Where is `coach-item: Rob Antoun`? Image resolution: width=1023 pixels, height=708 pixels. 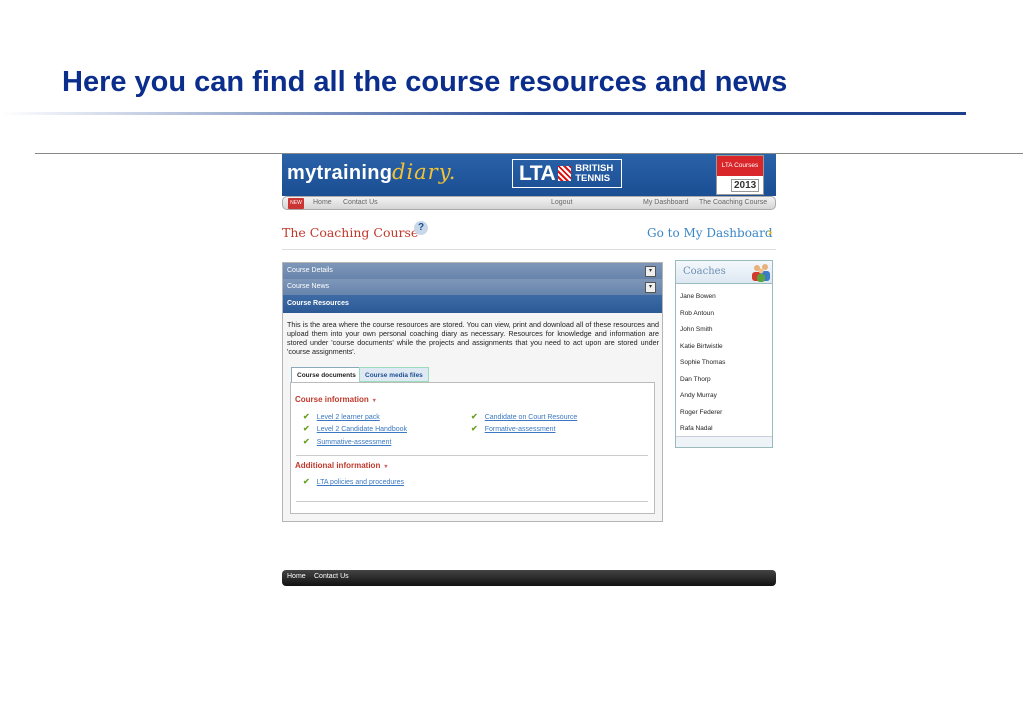 coach-item: Rob Antoun is located at coordinates (697, 313).